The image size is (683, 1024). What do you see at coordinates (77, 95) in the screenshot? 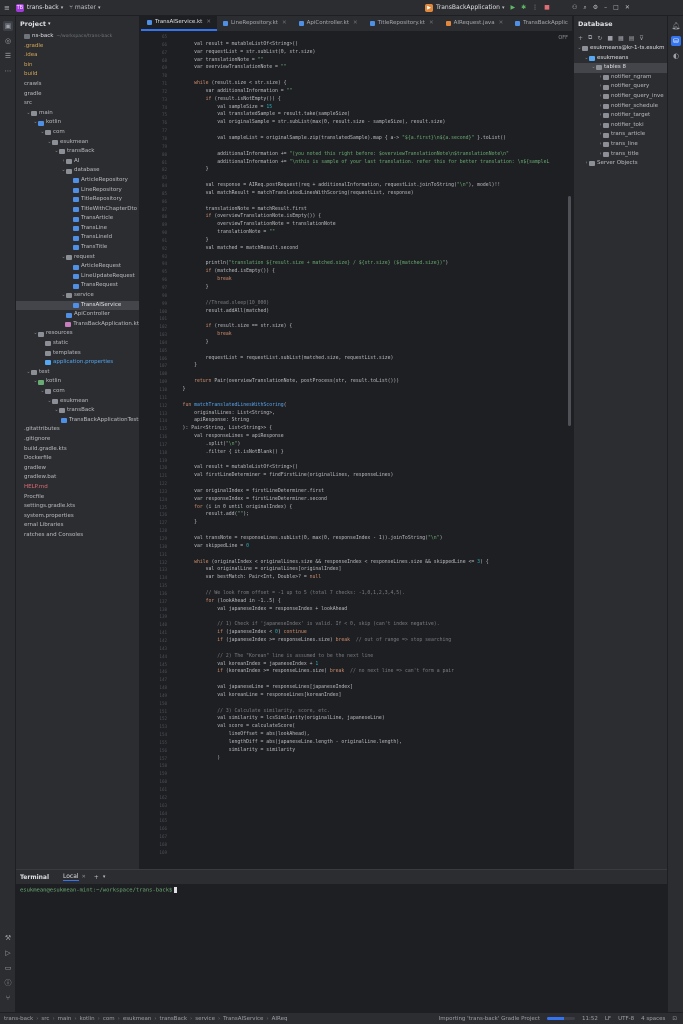
I see `project-item-gradle: gradle` at bounding box center [77, 95].